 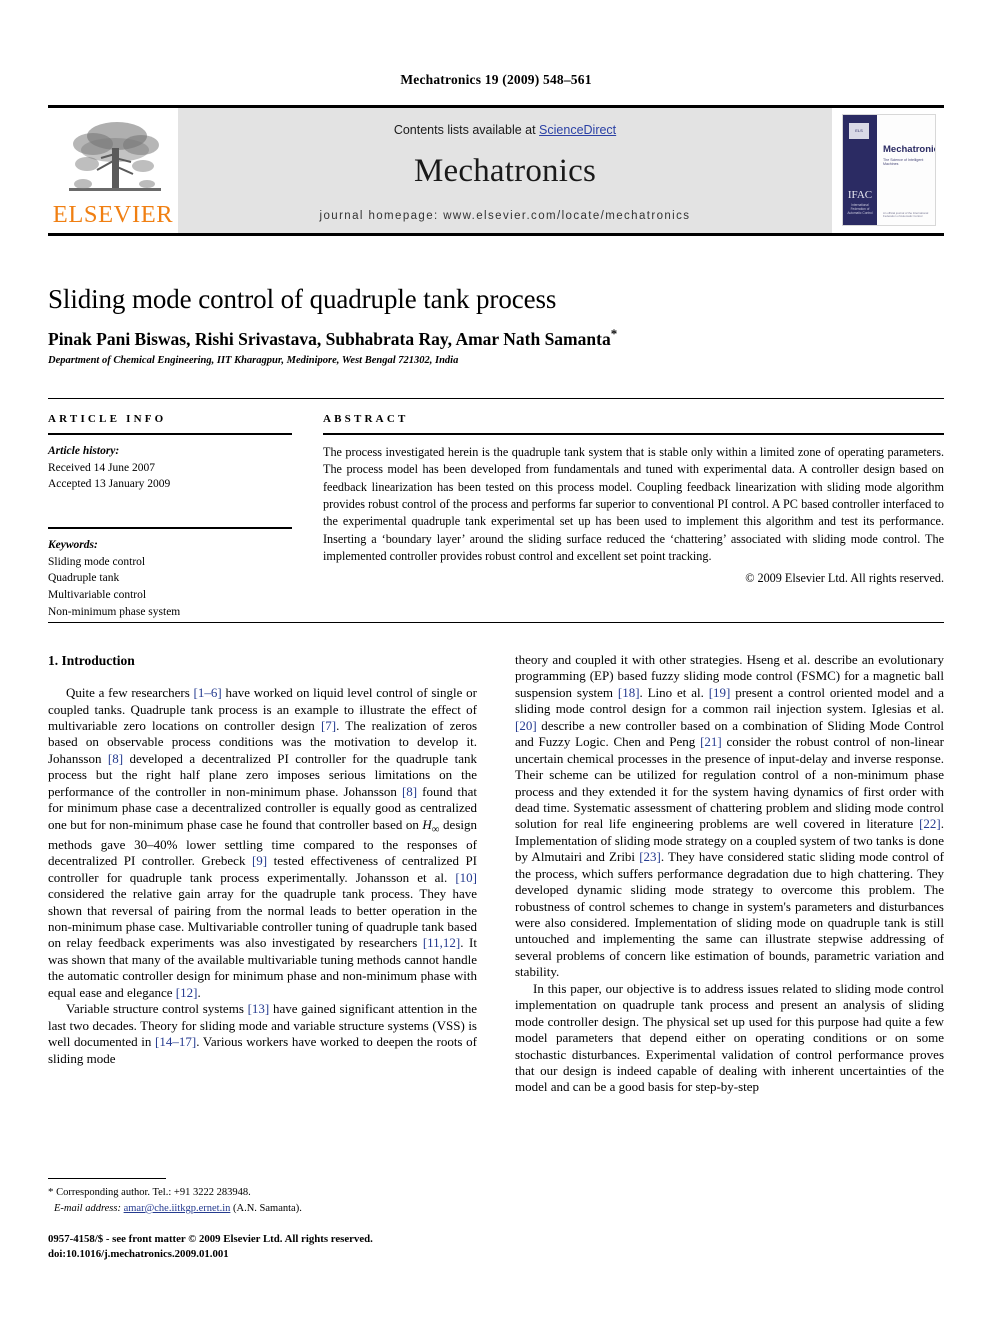 I want to click on footnote-rule, so click(x=107, y=1178).